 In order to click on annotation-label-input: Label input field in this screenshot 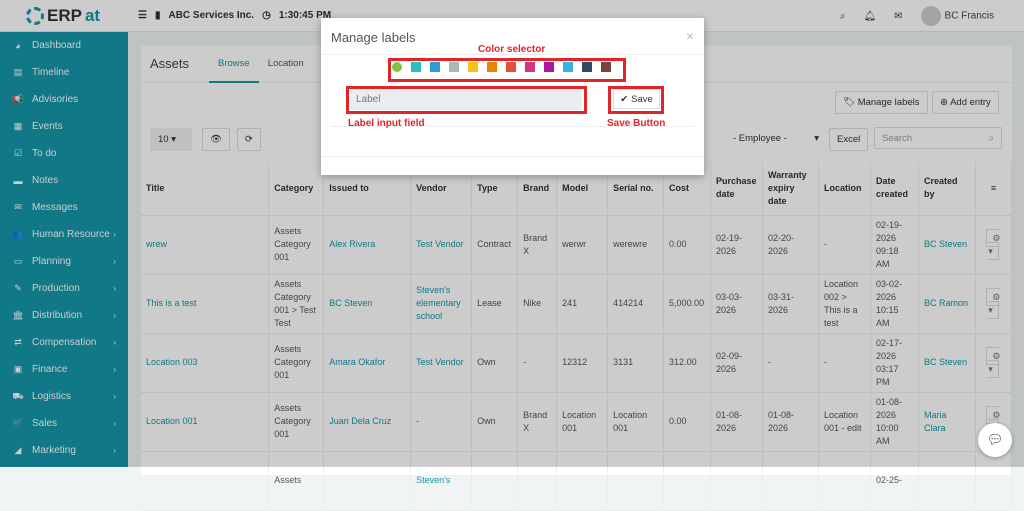, I will do `click(386, 123)`.